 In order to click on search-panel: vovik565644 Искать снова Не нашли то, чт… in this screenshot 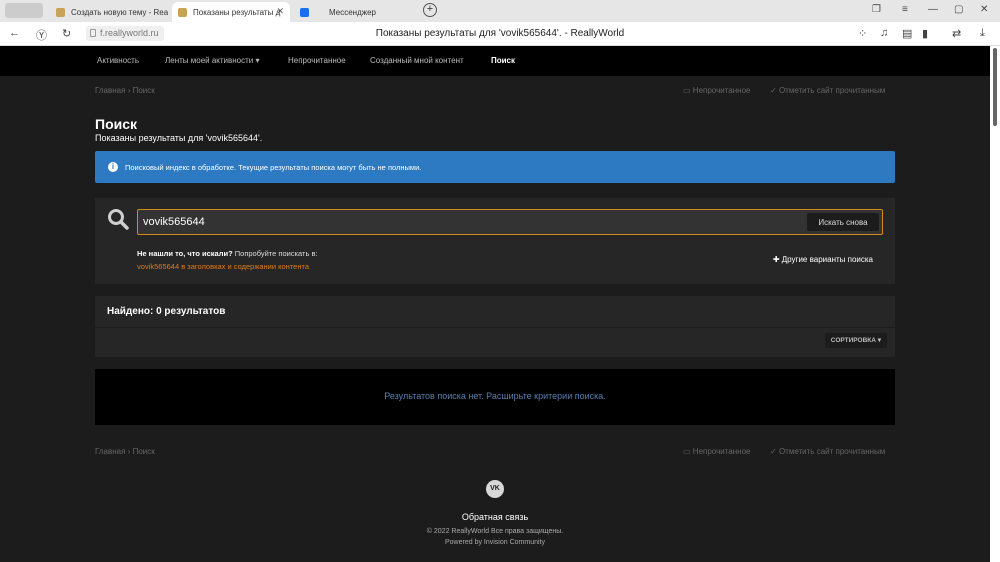, I will do `click(495, 241)`.